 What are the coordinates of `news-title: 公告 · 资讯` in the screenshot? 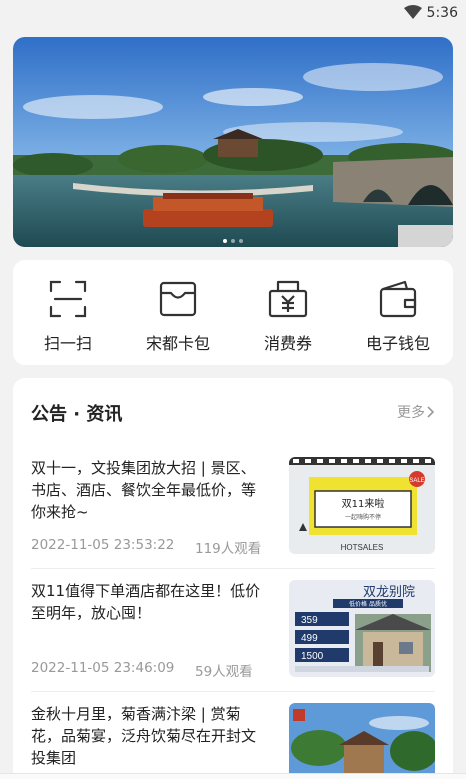 It's located at (77, 414).